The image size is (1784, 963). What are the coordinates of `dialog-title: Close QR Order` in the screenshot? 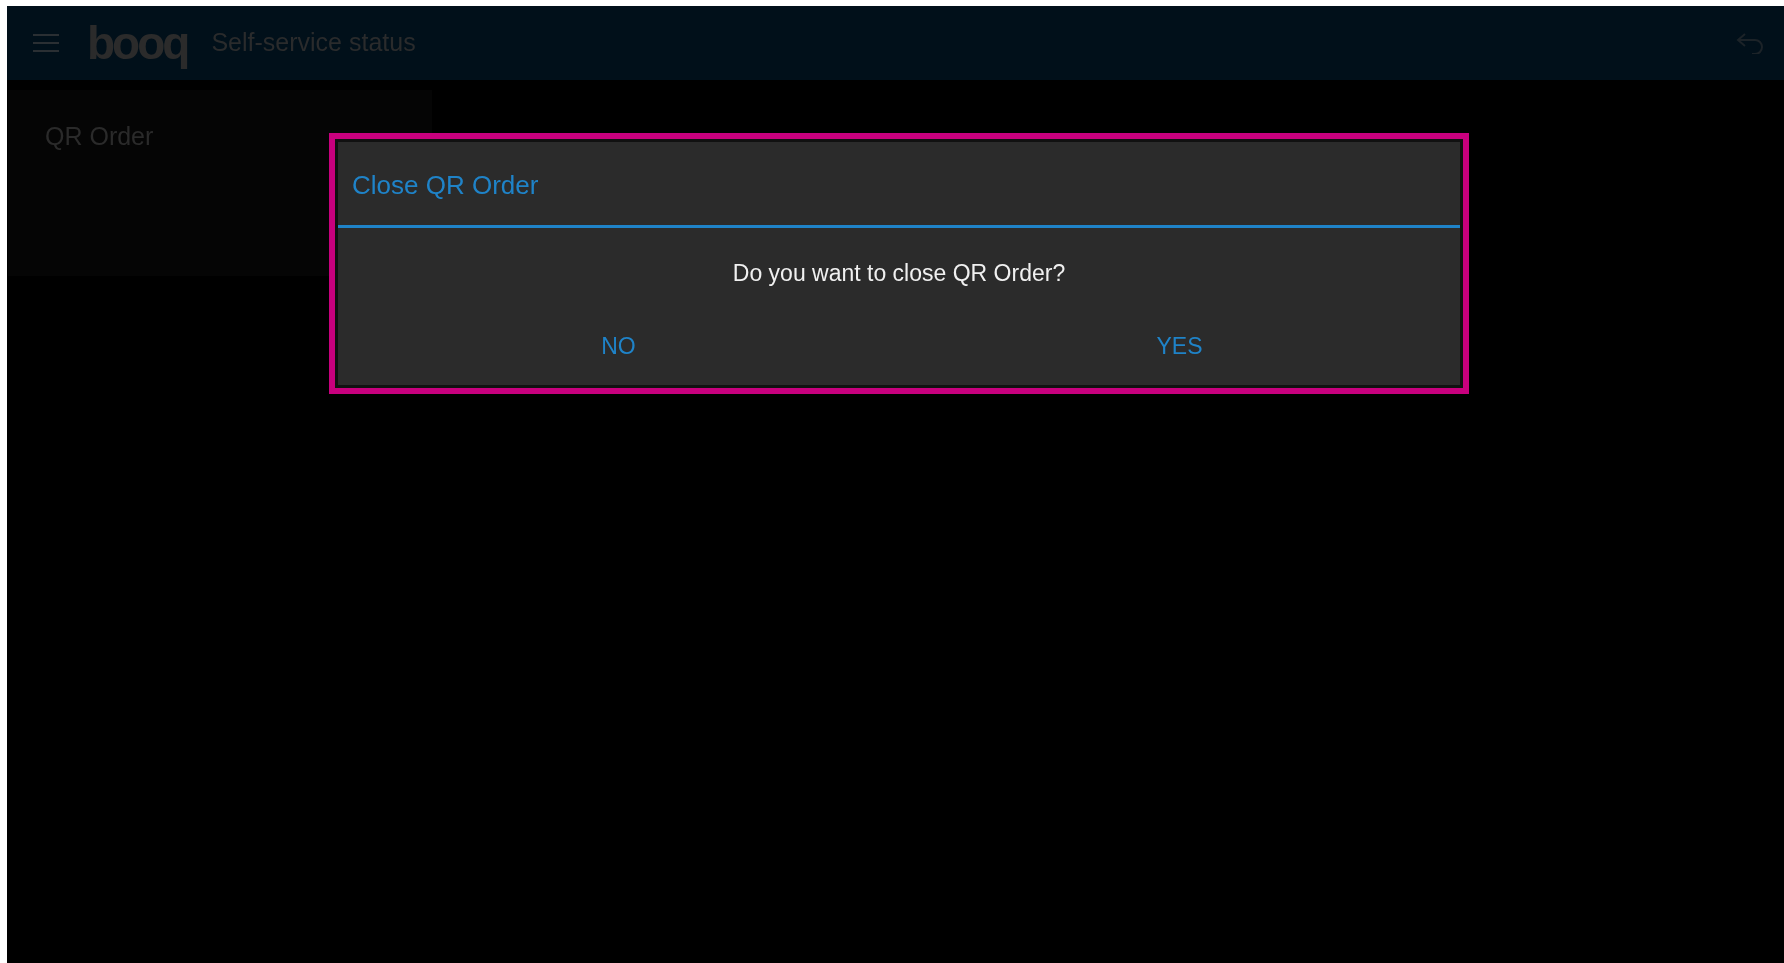 It's located at (899, 185).